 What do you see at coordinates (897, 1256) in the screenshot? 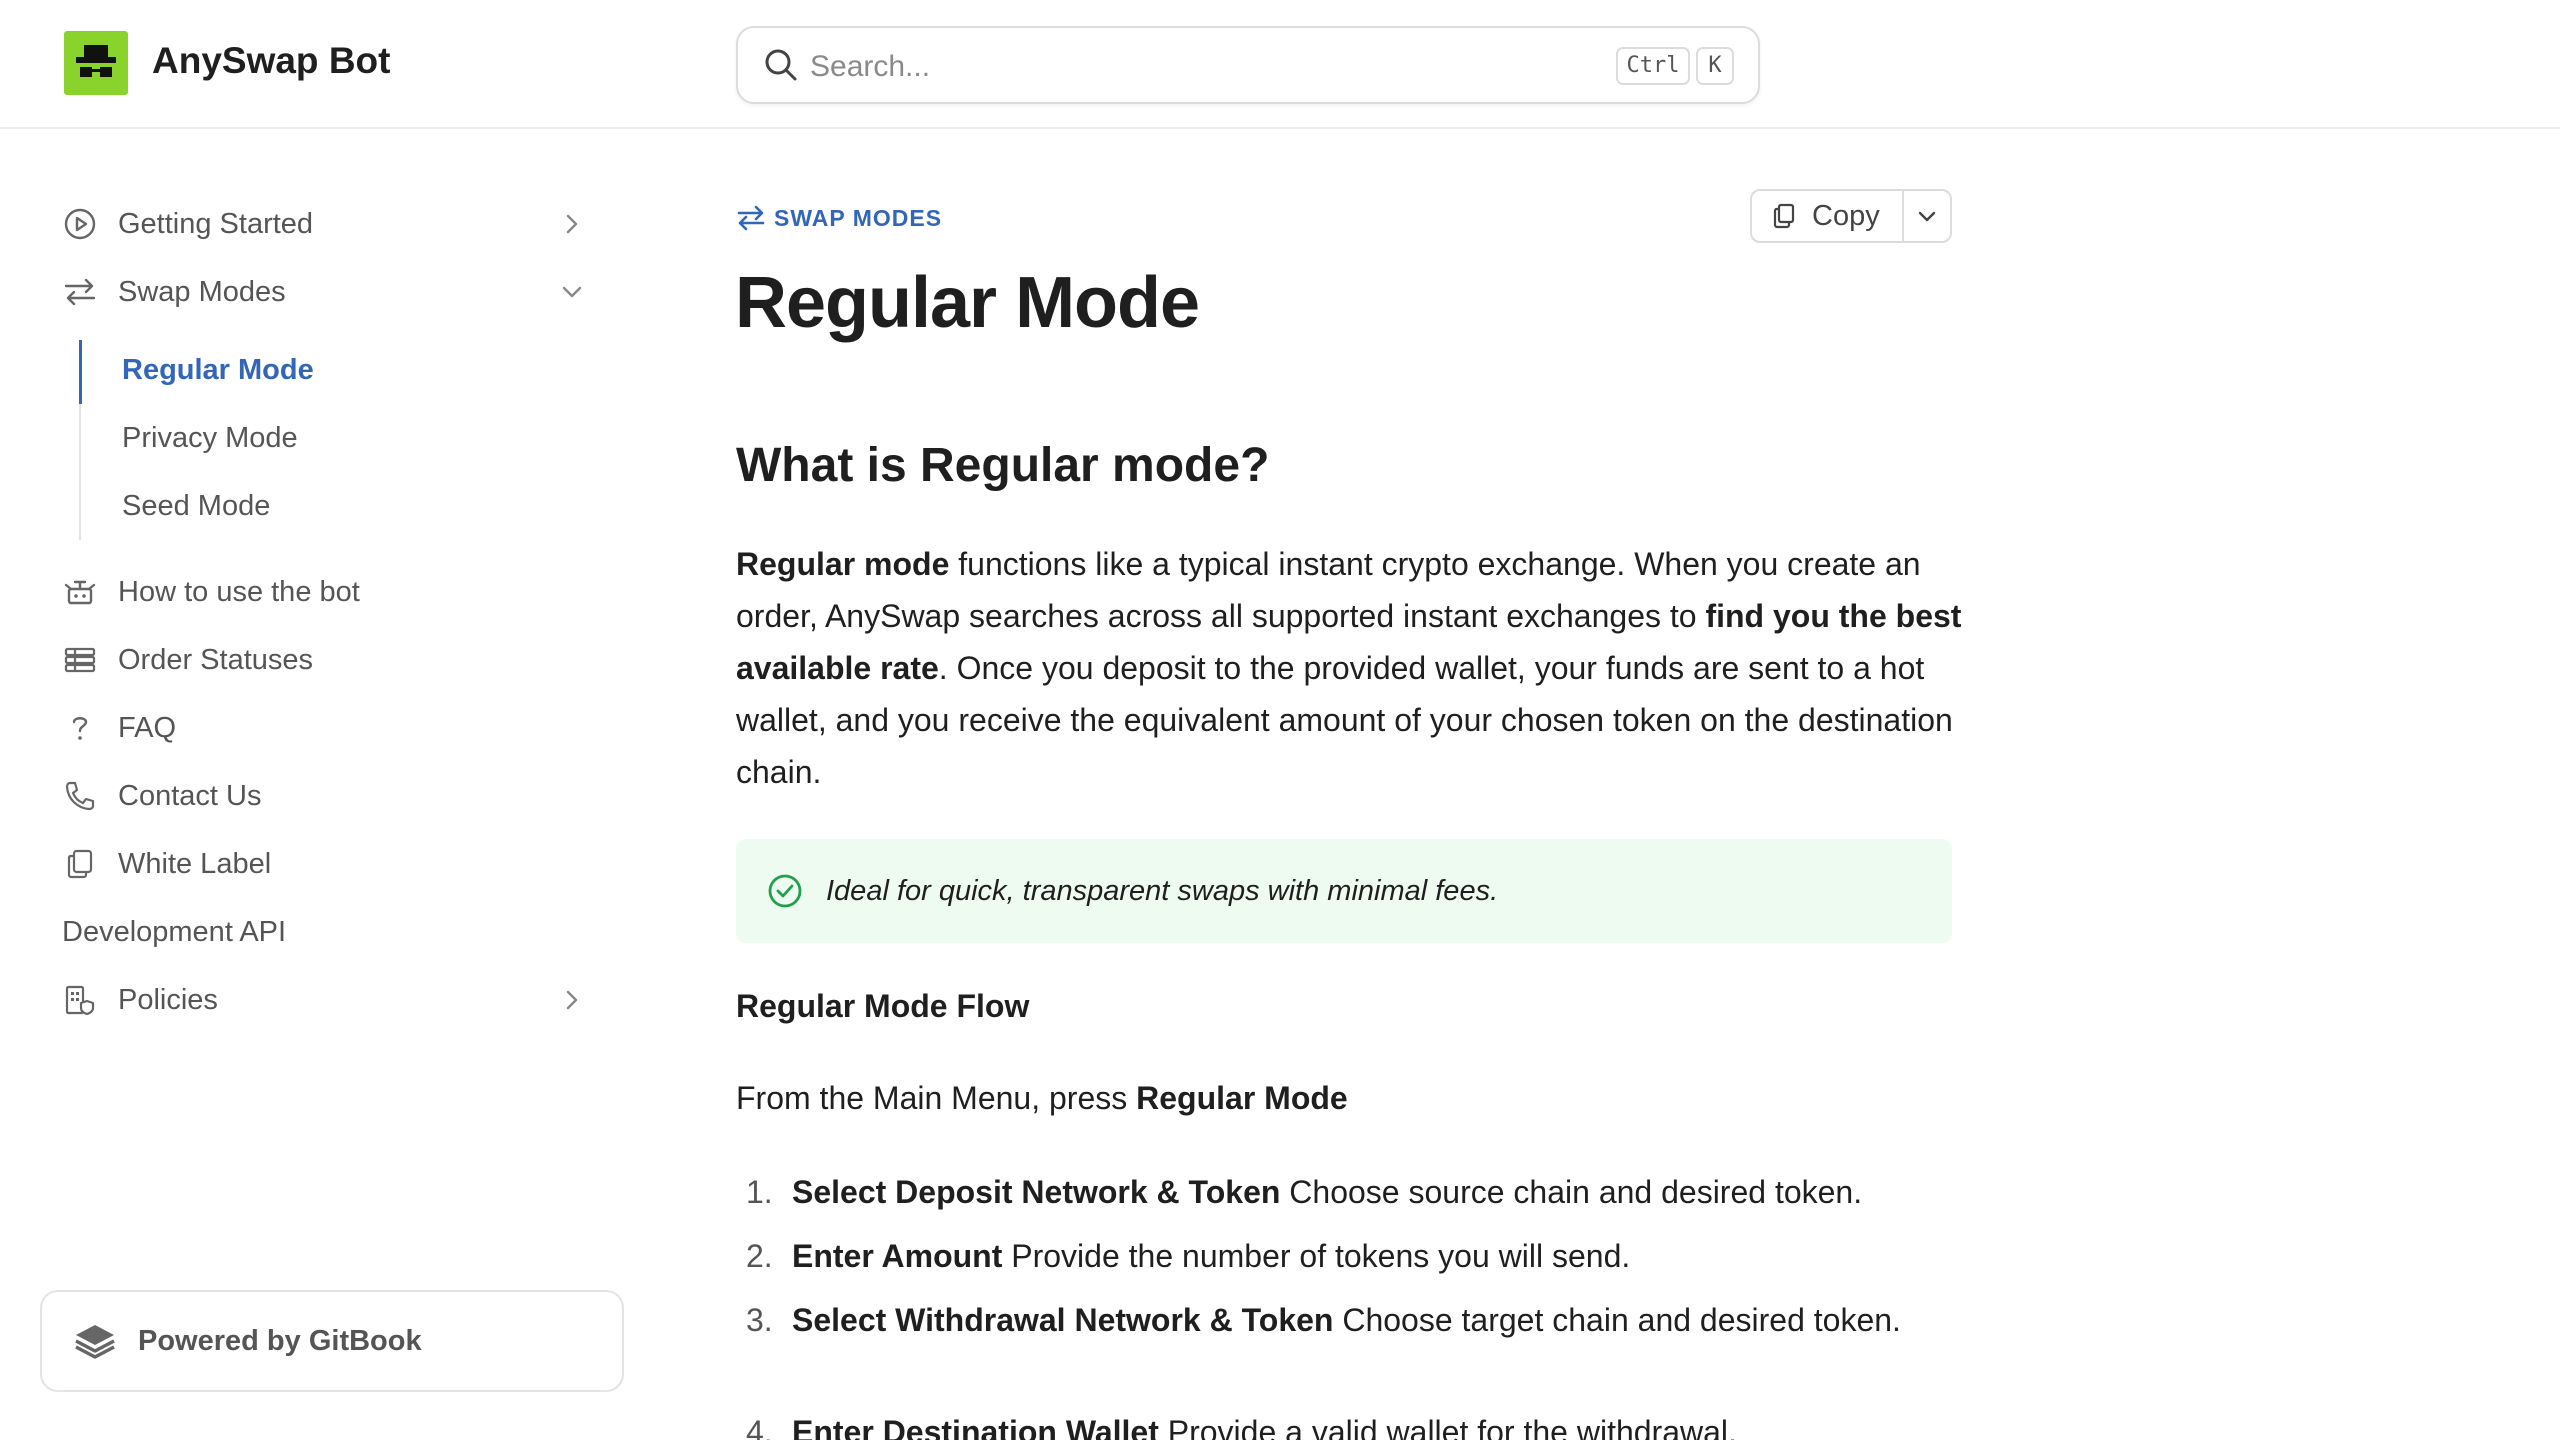
I see `step-title: Enter Amount` at bounding box center [897, 1256].